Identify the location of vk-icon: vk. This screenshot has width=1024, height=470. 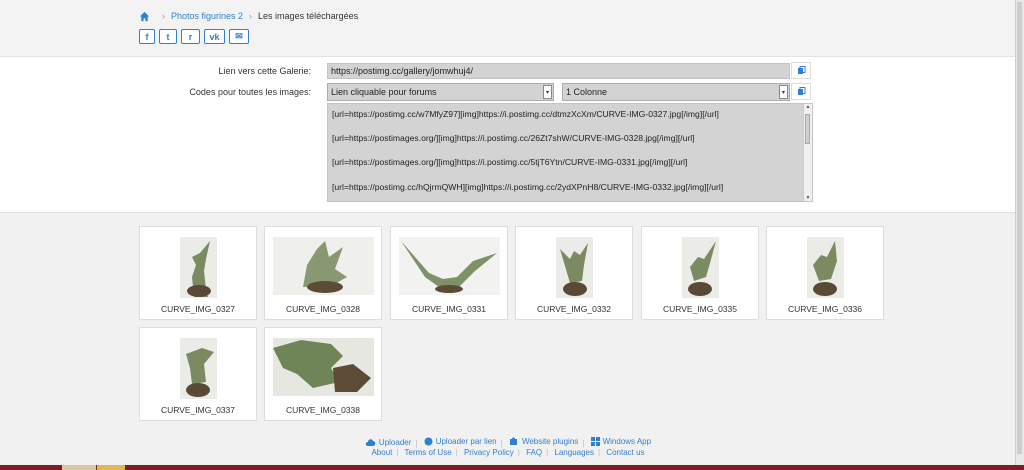
(214, 36).